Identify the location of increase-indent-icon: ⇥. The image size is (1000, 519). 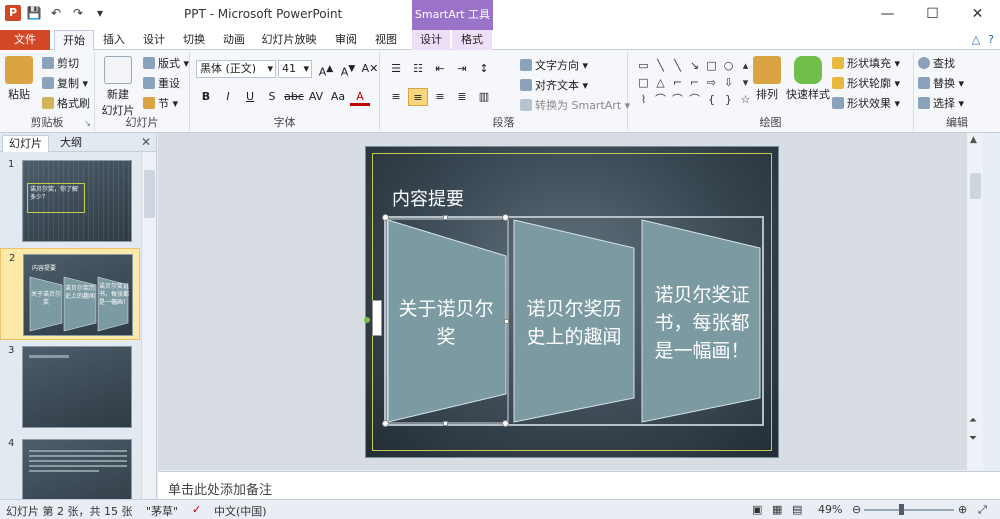
(462, 69).